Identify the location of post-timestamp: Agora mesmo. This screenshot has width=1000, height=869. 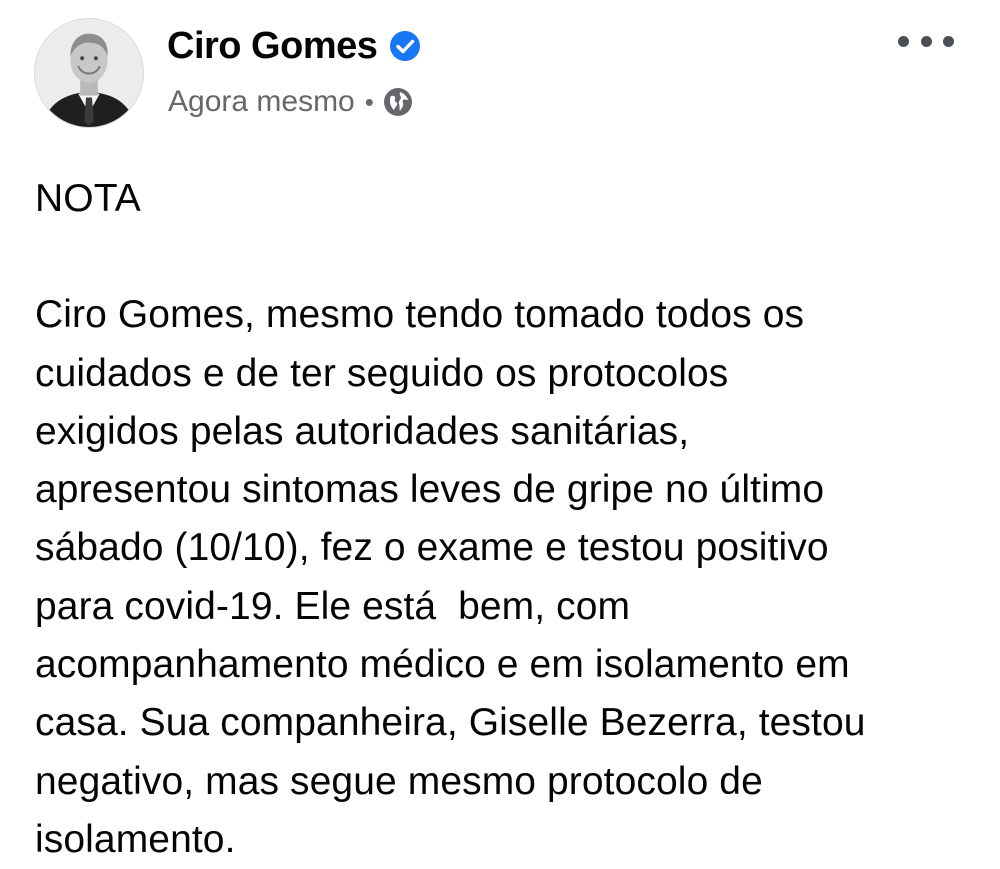
(261, 102).